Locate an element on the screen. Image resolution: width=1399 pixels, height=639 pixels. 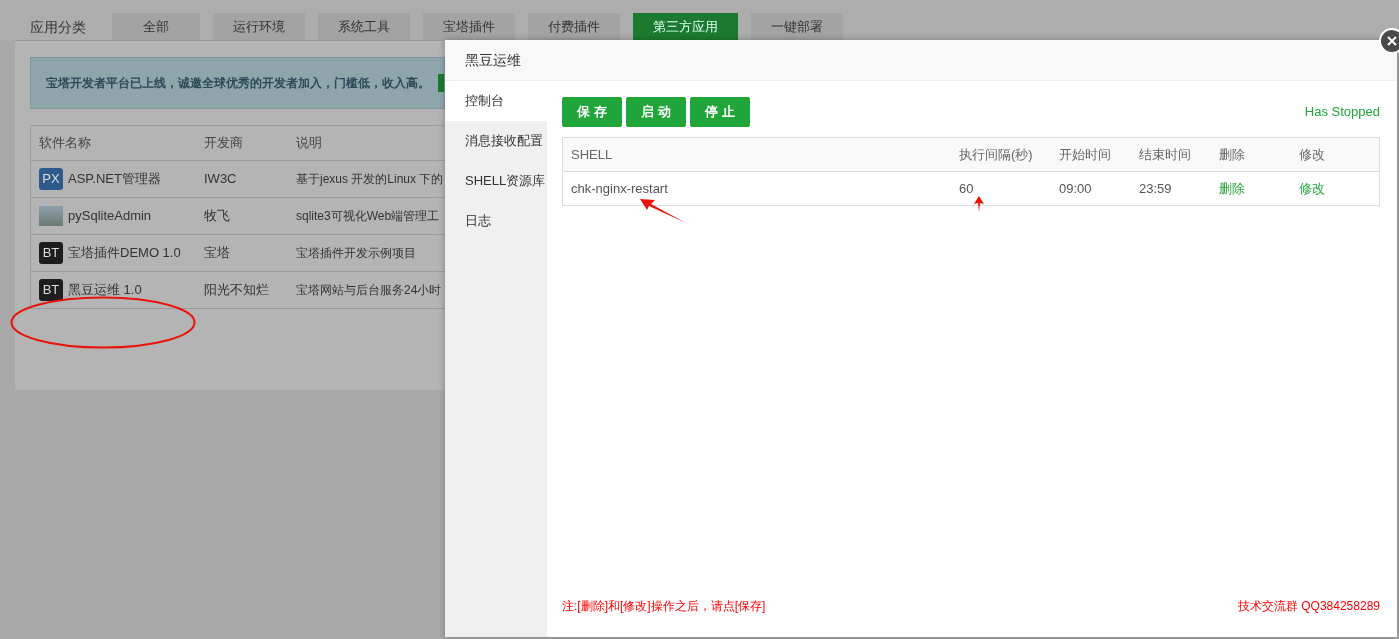
description-cell-text: sqlite3可视化Web端管理工 is located at coordinates (368, 216).